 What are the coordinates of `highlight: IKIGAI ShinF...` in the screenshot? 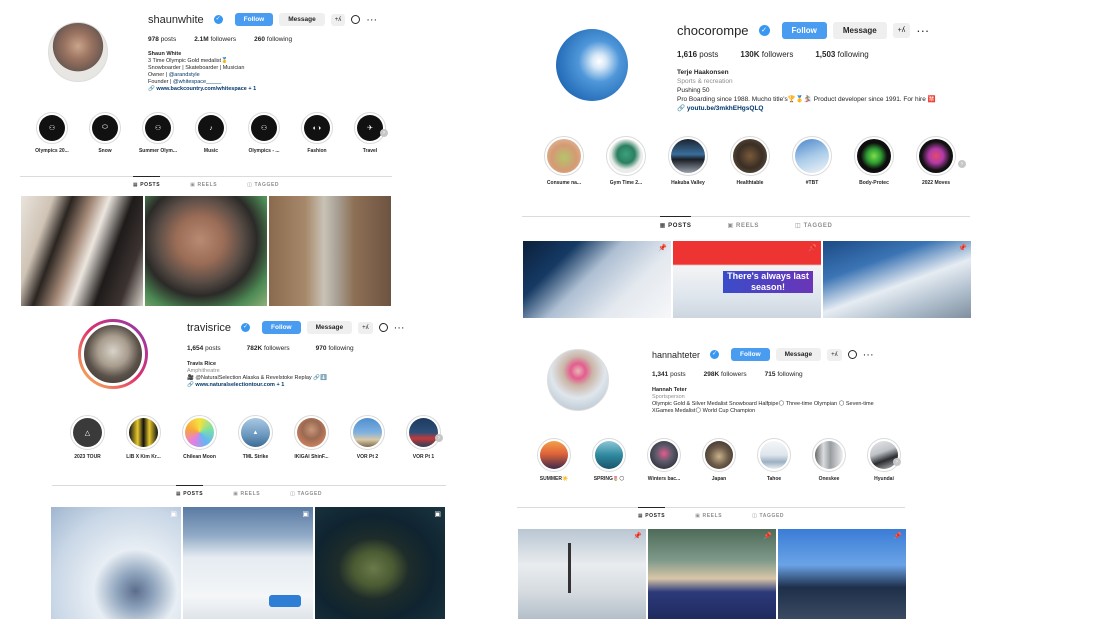 It's located at (311, 437).